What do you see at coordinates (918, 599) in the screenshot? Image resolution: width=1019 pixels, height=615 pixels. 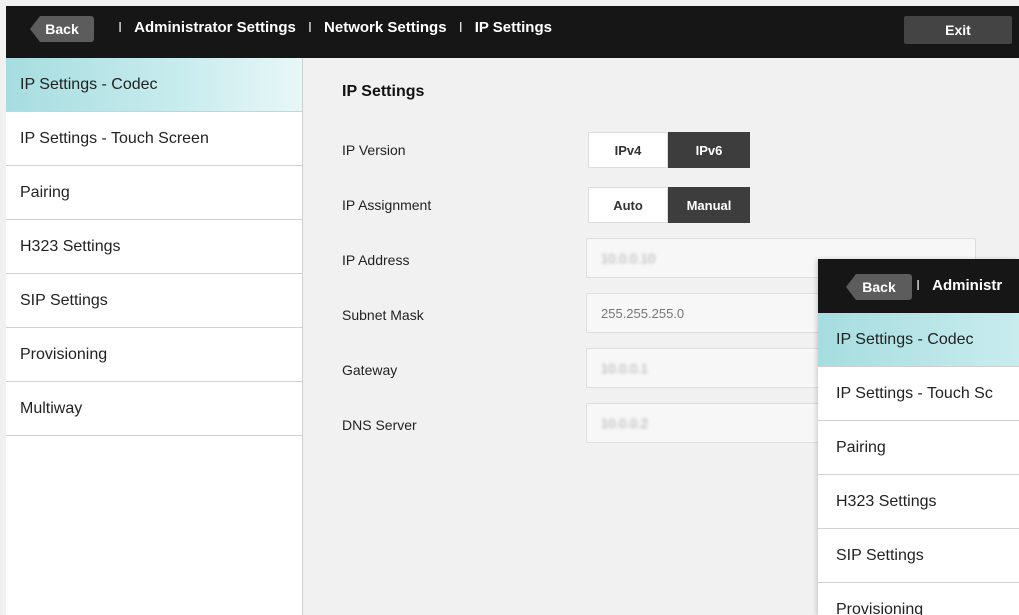 I see `preview-item-provisioning: Provisioning` at bounding box center [918, 599].